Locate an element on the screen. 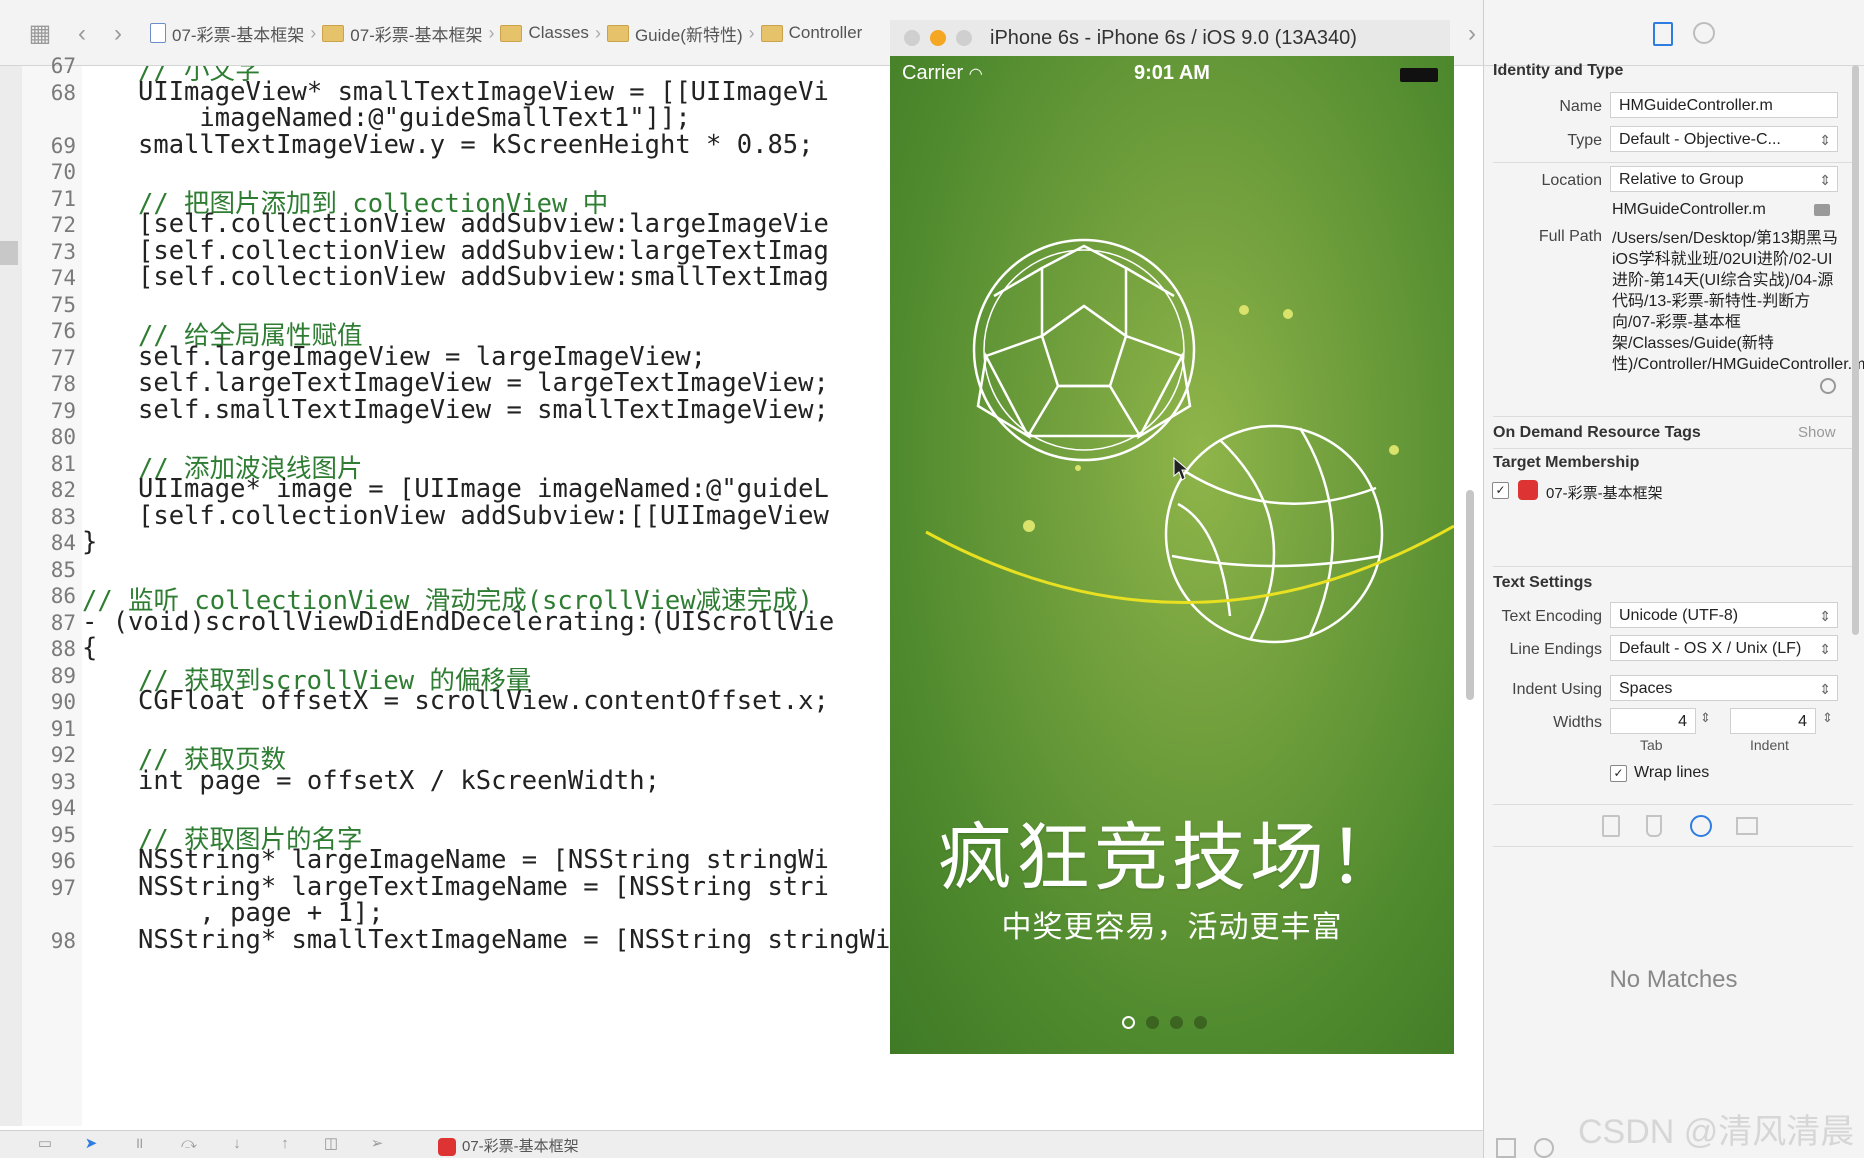 The image size is (1864, 1158). cursor-icon is located at coordinates (1181, 468).